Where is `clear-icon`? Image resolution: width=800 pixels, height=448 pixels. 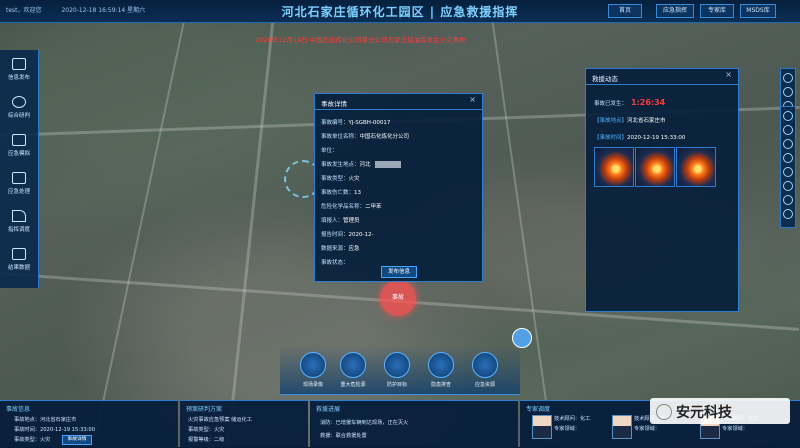 clear-icon is located at coordinates (788, 200).